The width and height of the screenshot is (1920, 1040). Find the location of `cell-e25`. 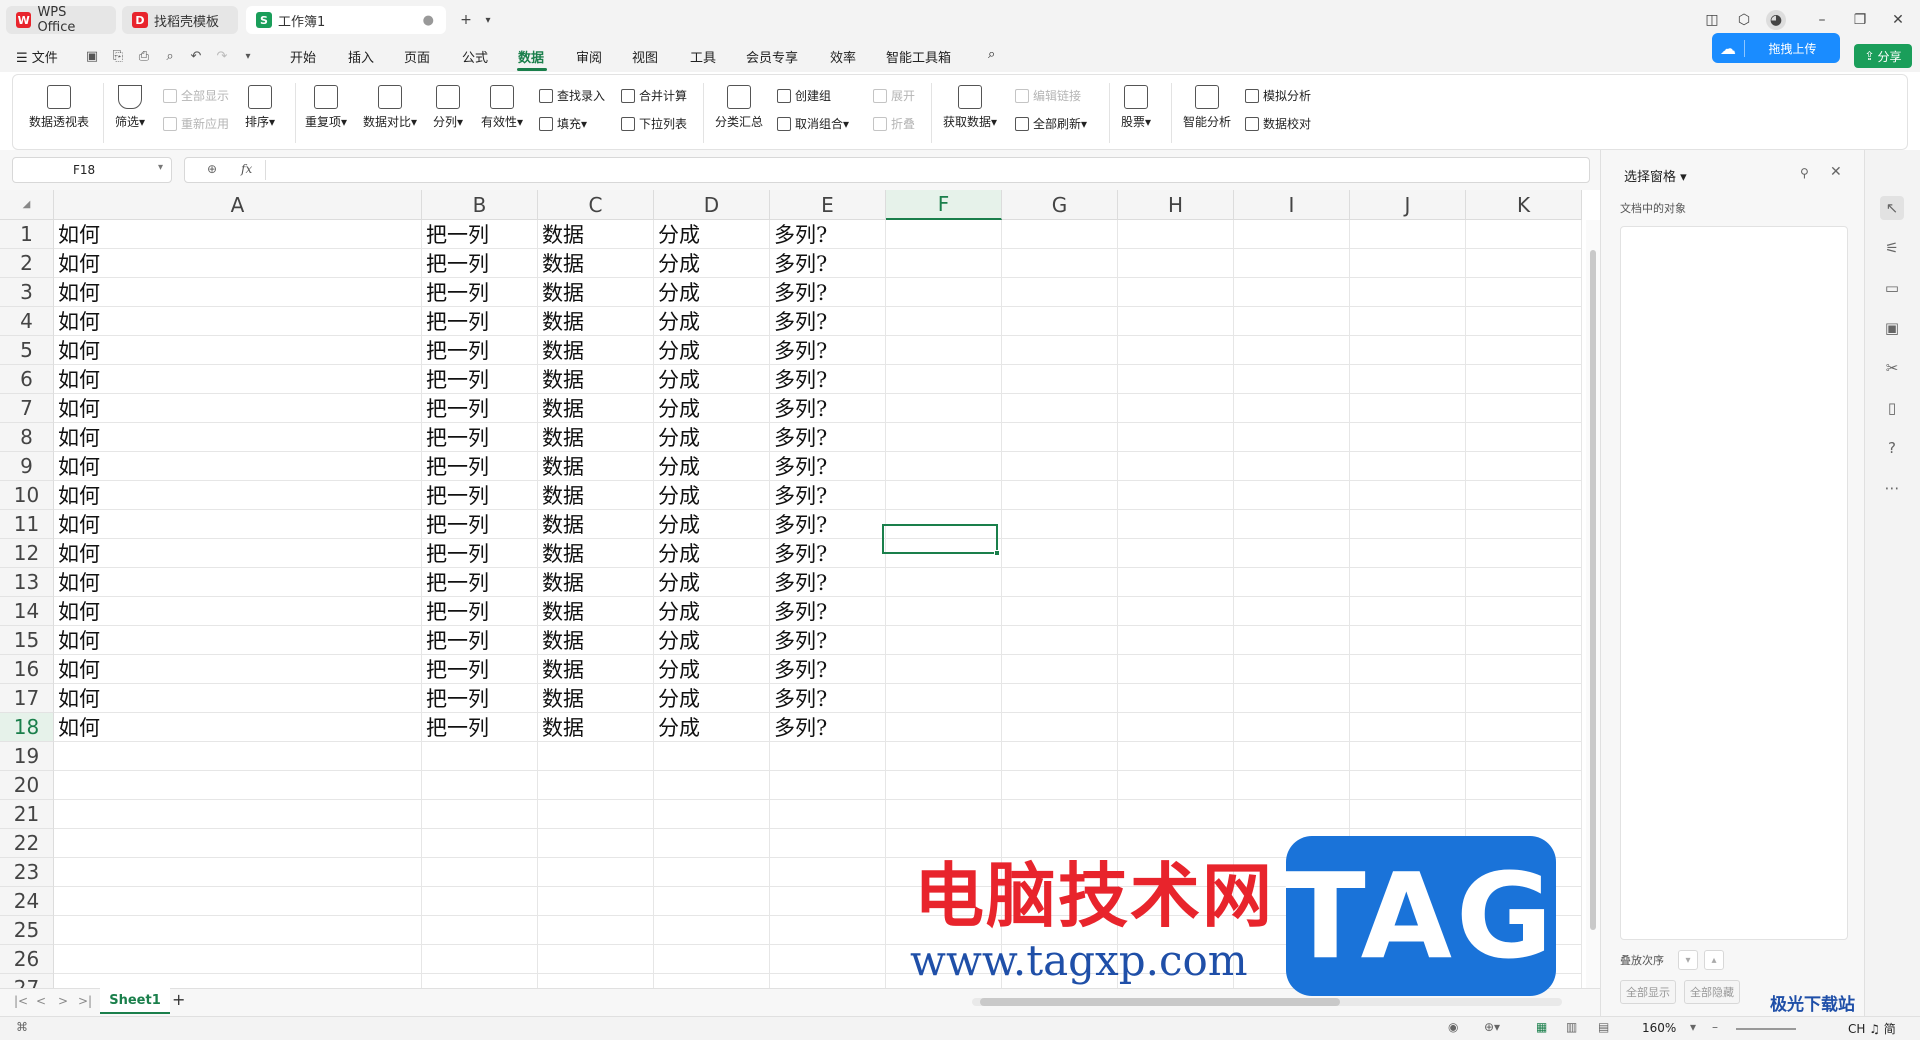

cell-e25 is located at coordinates (828, 930).